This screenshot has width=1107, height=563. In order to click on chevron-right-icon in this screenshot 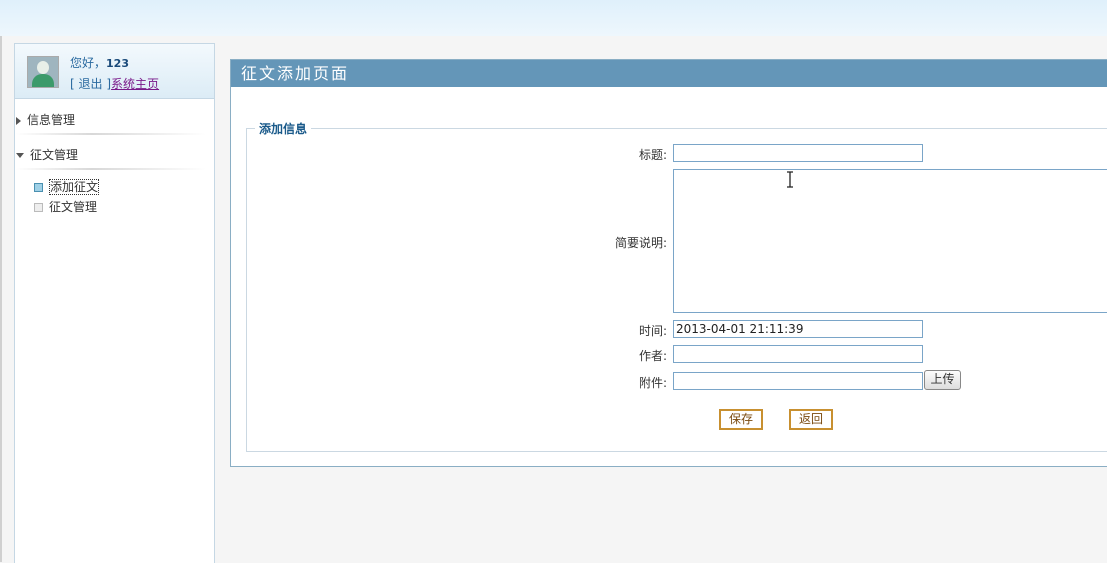, I will do `click(18, 120)`.